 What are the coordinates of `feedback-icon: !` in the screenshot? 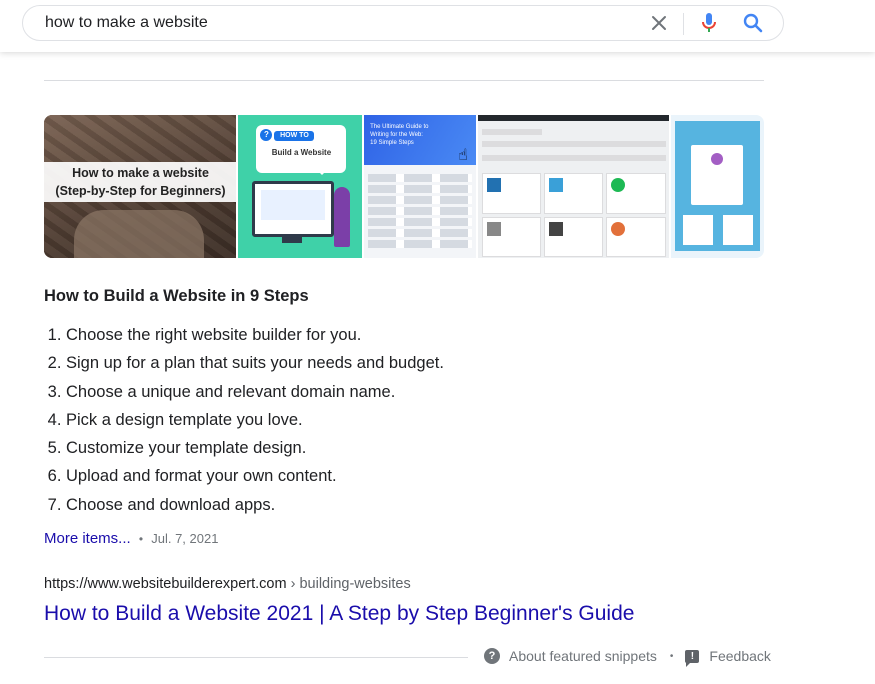 It's located at (692, 658).